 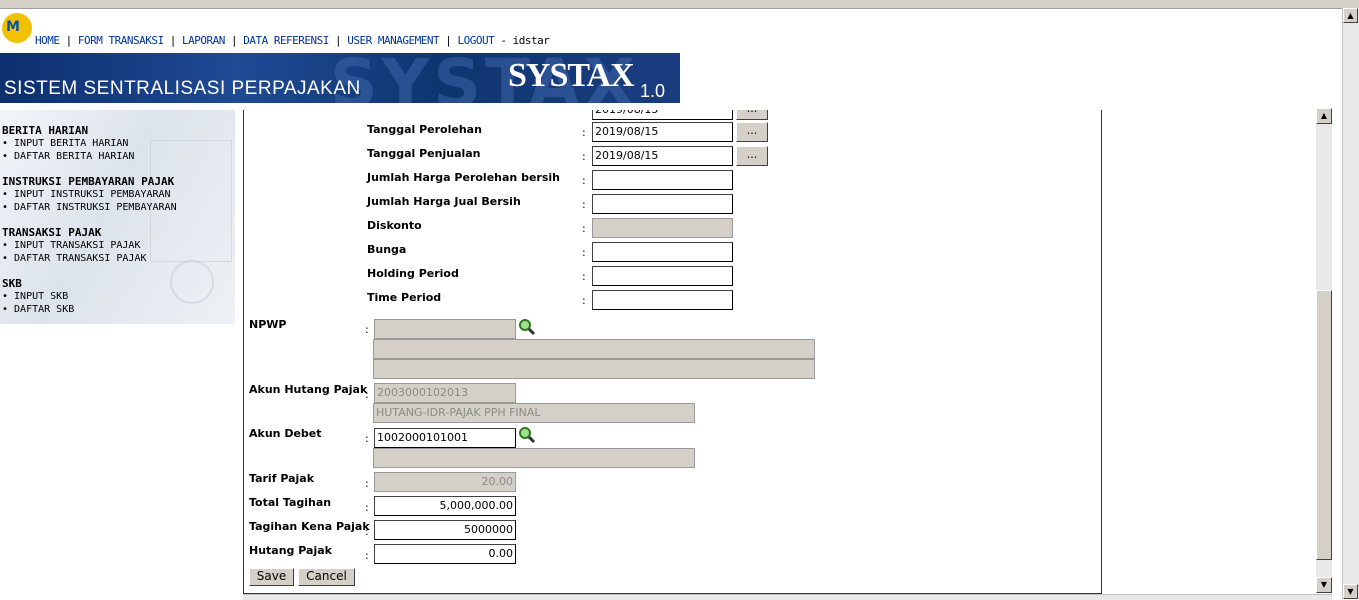 I want to click on menu-item-input-transaksi-pajak: • INPUT TRANSAKSI PAJAK, so click(x=89, y=245).